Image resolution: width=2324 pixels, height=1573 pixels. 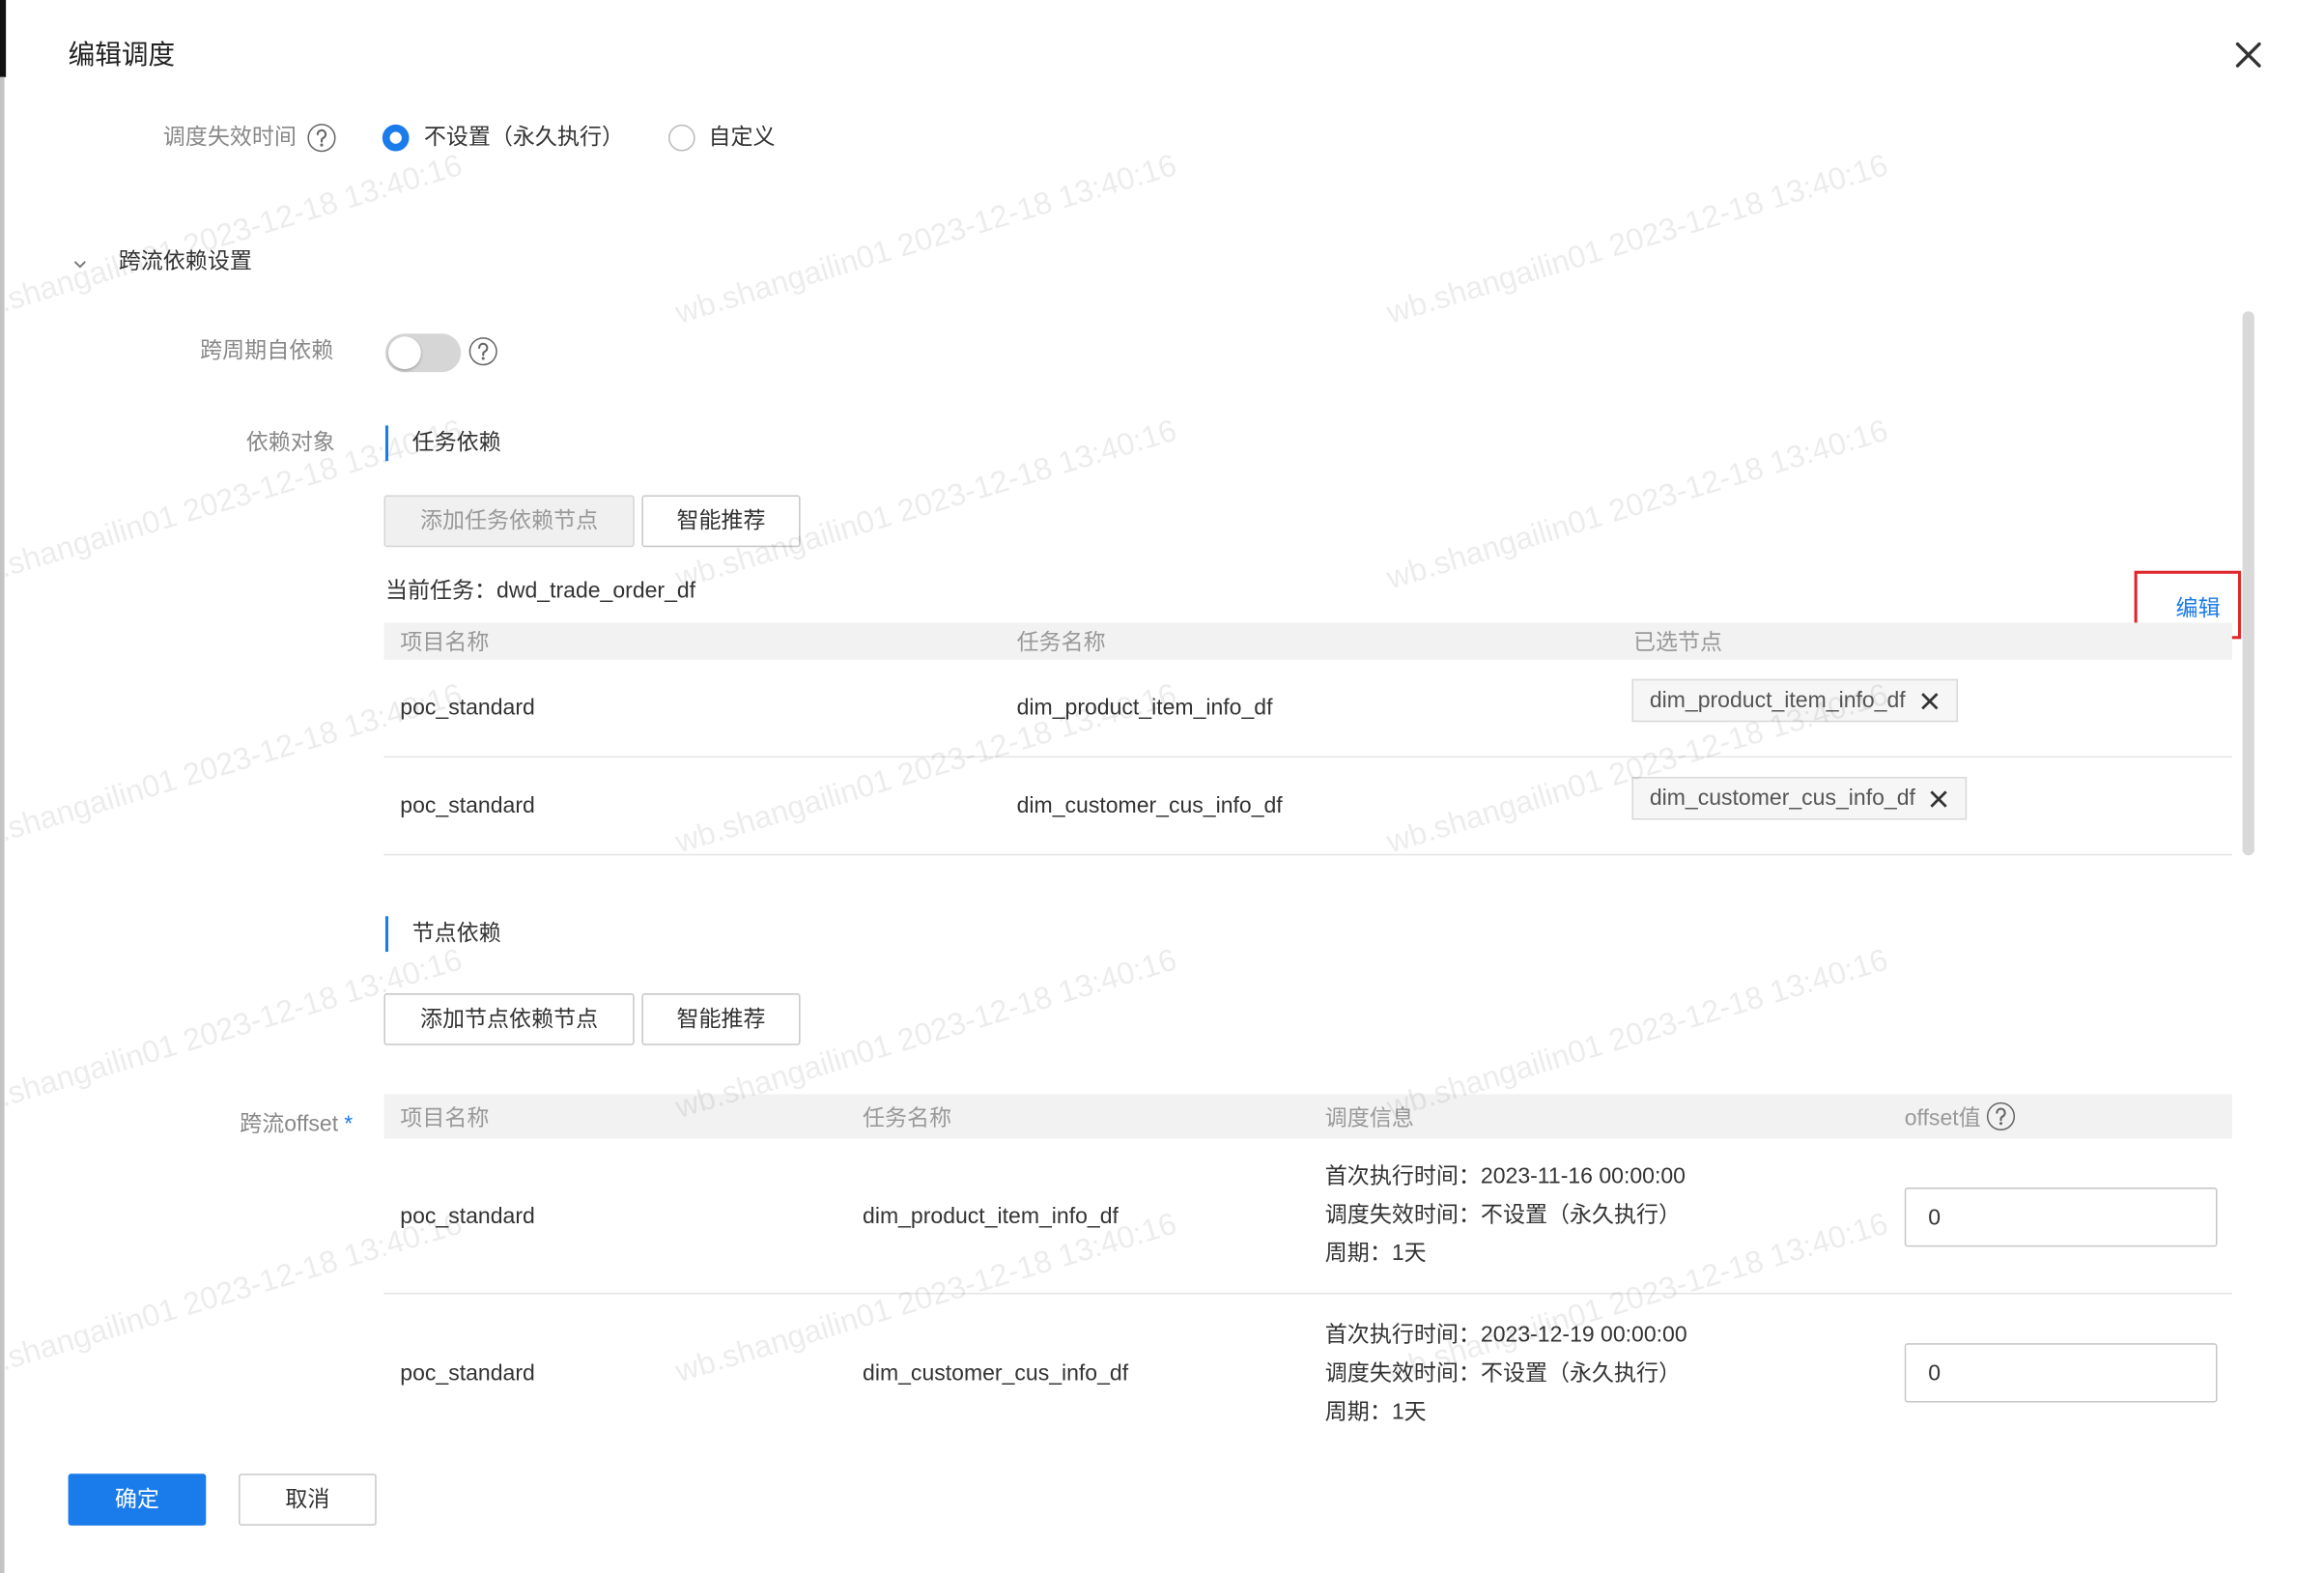 What do you see at coordinates (741, 138) in the screenshot?
I see `radio-custom-label: 自定义` at bounding box center [741, 138].